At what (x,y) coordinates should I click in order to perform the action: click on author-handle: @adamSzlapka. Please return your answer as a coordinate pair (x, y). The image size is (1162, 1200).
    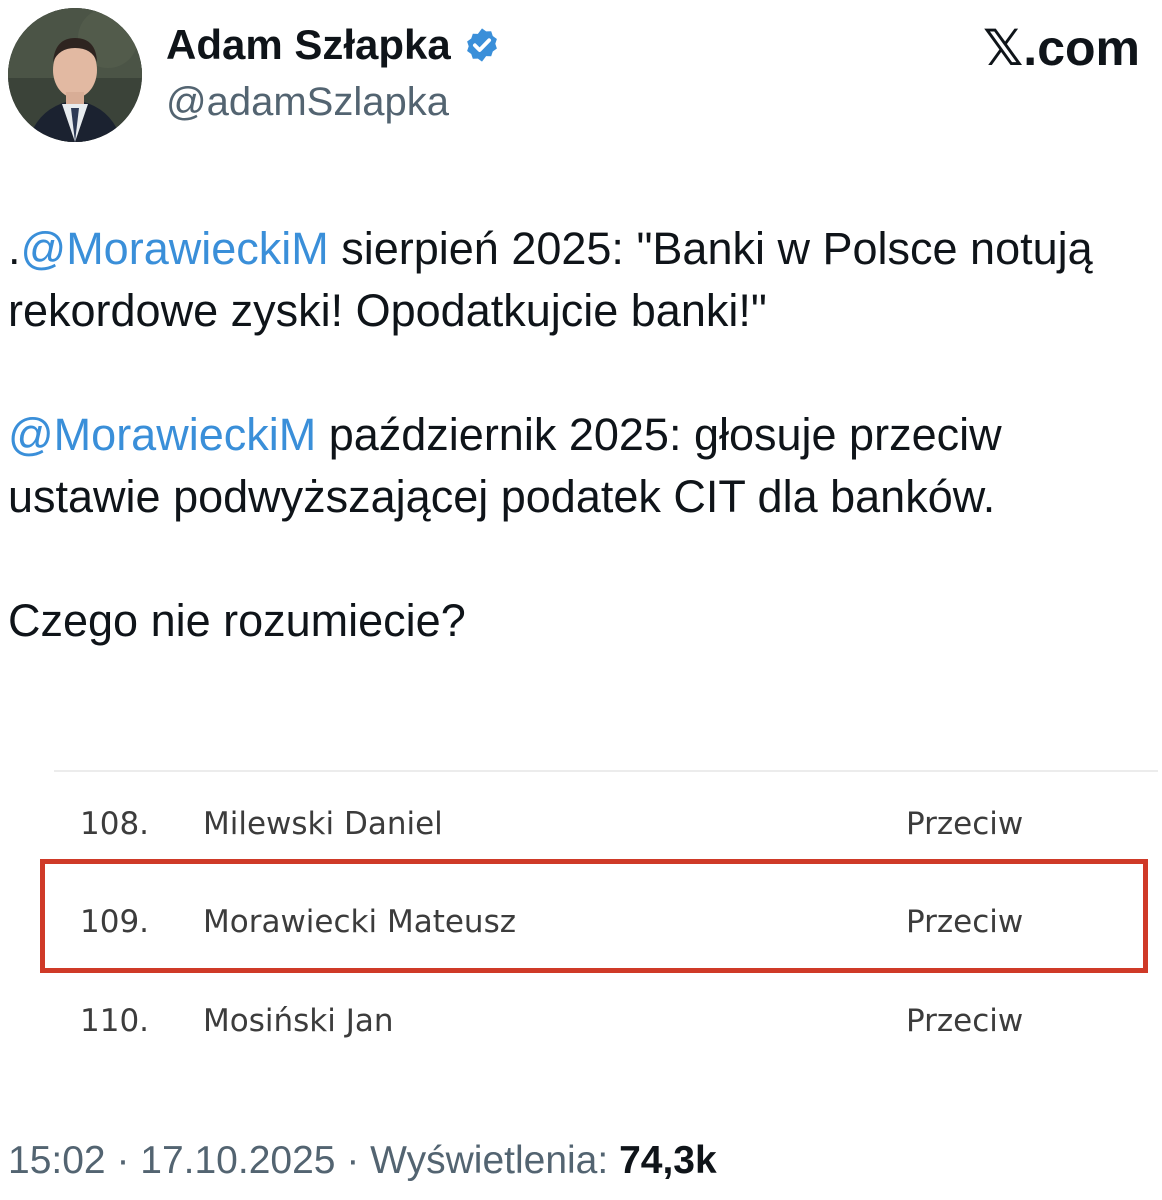
    Looking at the image, I should click on (307, 102).